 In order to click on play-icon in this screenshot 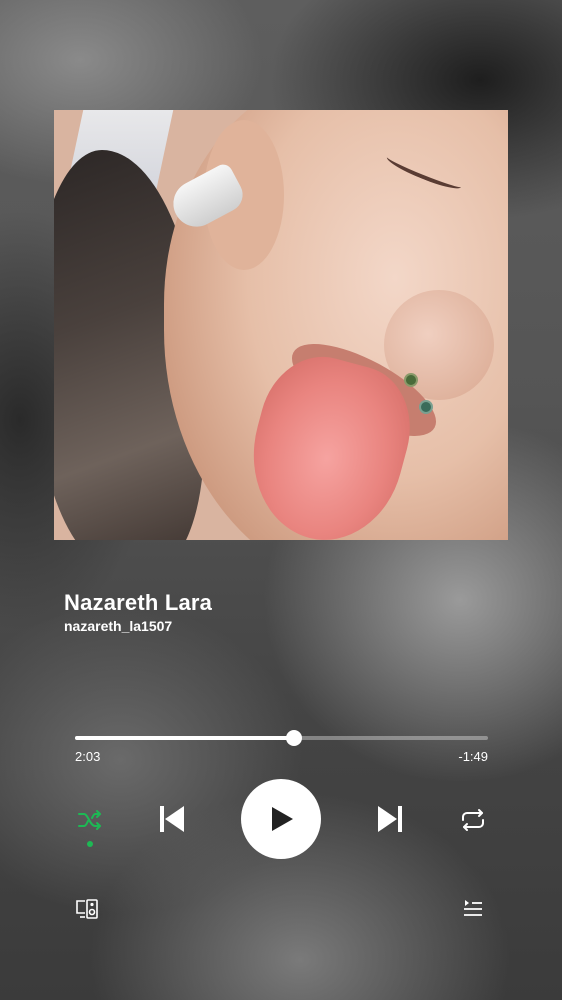, I will do `click(282, 819)`.